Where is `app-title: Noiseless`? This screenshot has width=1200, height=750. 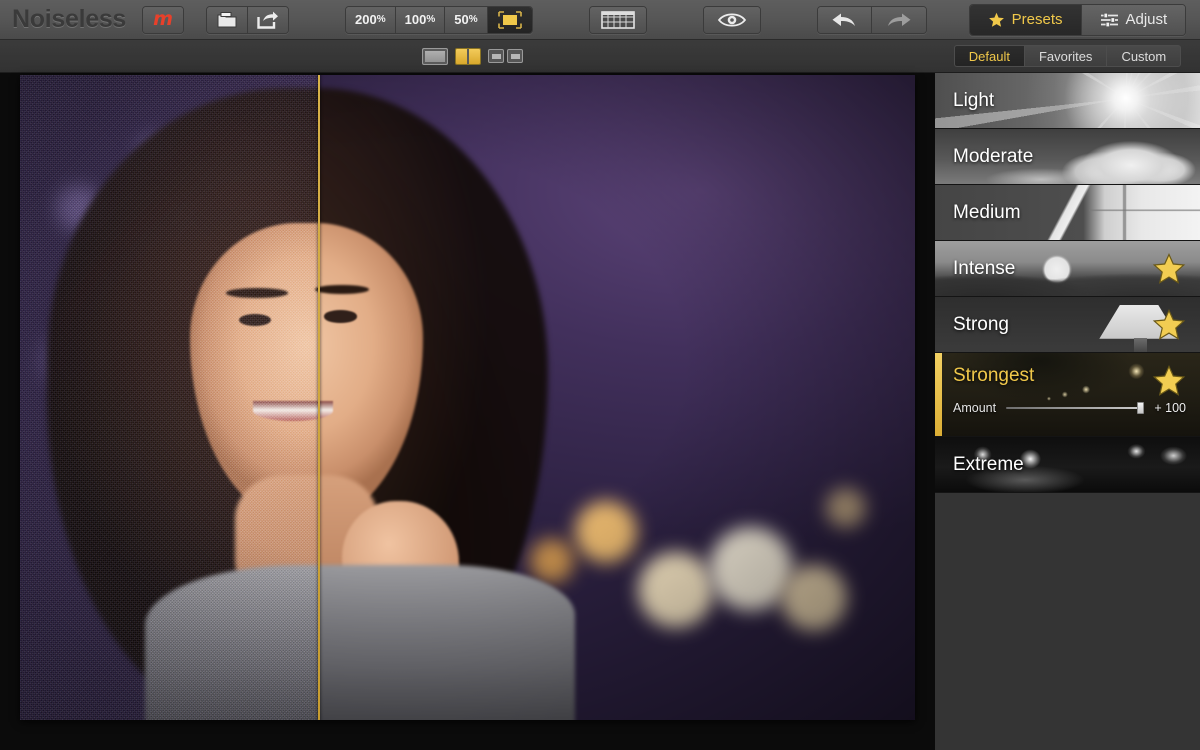
app-title: Noiseless is located at coordinates (69, 19).